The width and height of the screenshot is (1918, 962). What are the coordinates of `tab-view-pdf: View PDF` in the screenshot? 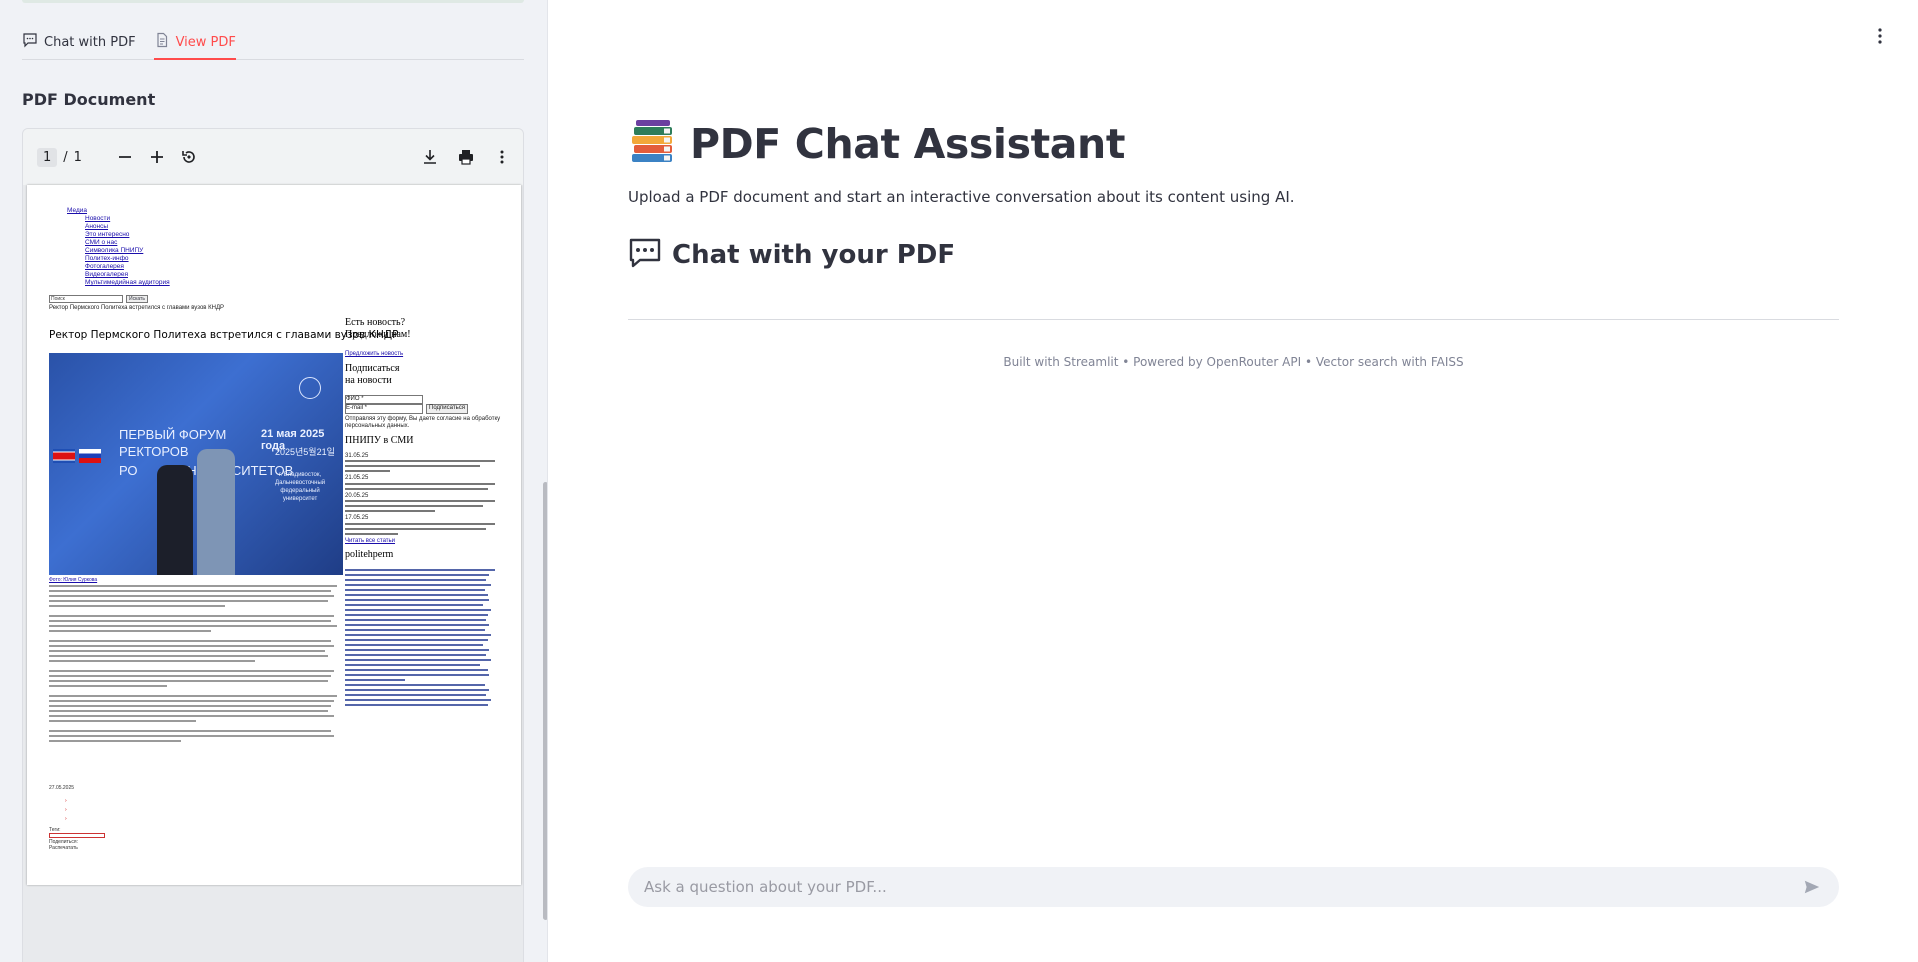 It's located at (195, 43).